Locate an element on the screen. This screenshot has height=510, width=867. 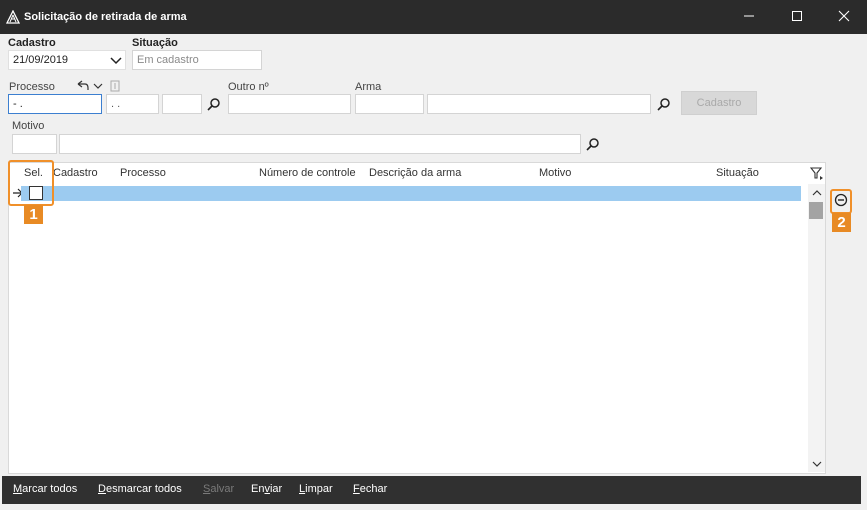
minimize-button is located at coordinates (749, 17).